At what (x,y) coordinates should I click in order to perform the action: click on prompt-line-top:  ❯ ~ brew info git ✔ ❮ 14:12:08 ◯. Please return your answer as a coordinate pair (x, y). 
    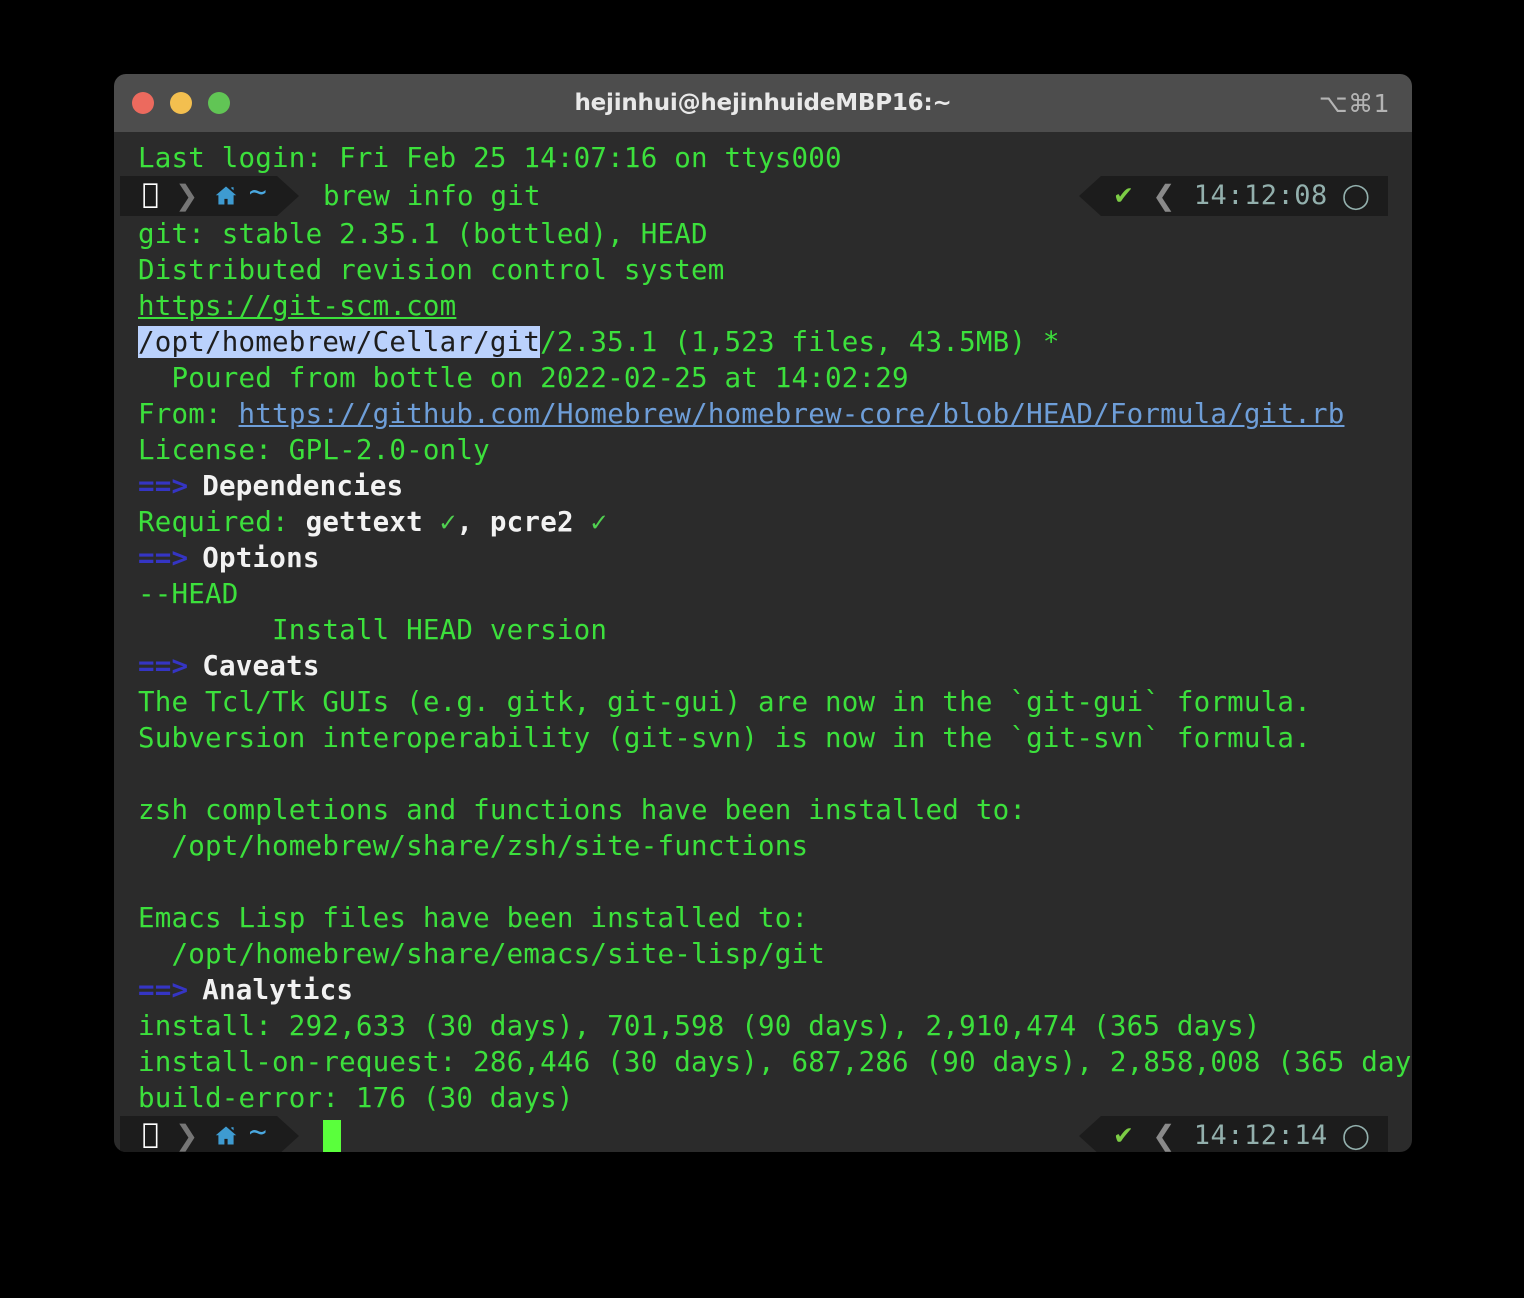
    Looking at the image, I should click on (763, 195).